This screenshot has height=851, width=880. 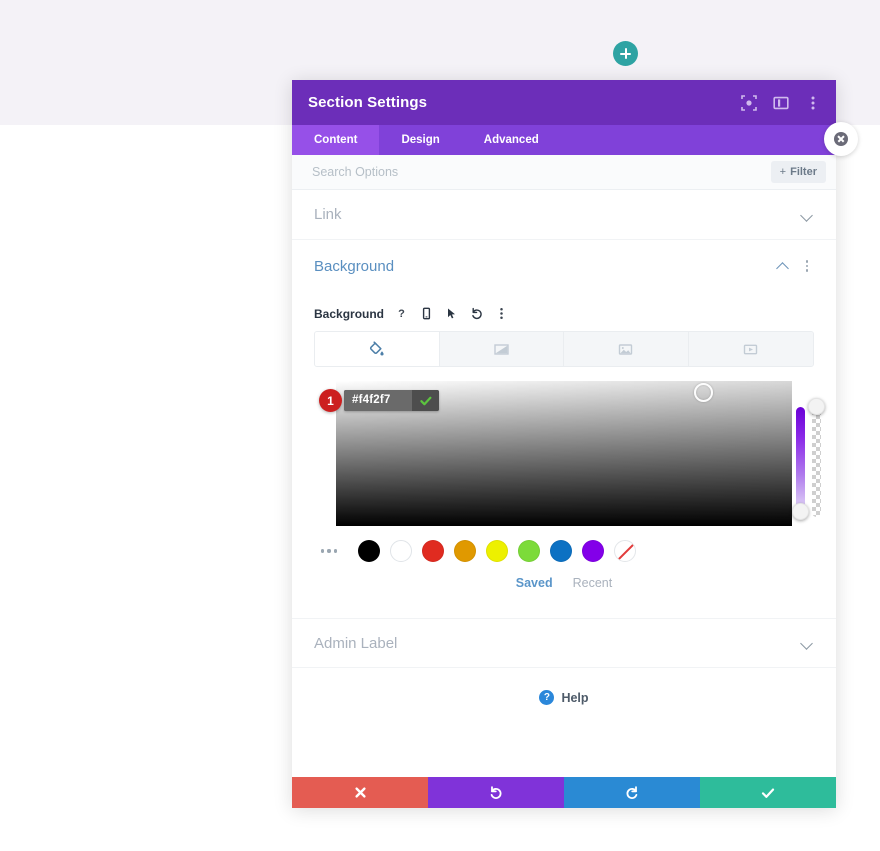 What do you see at coordinates (368, 102) in the screenshot?
I see `page-title: Section Settings` at bounding box center [368, 102].